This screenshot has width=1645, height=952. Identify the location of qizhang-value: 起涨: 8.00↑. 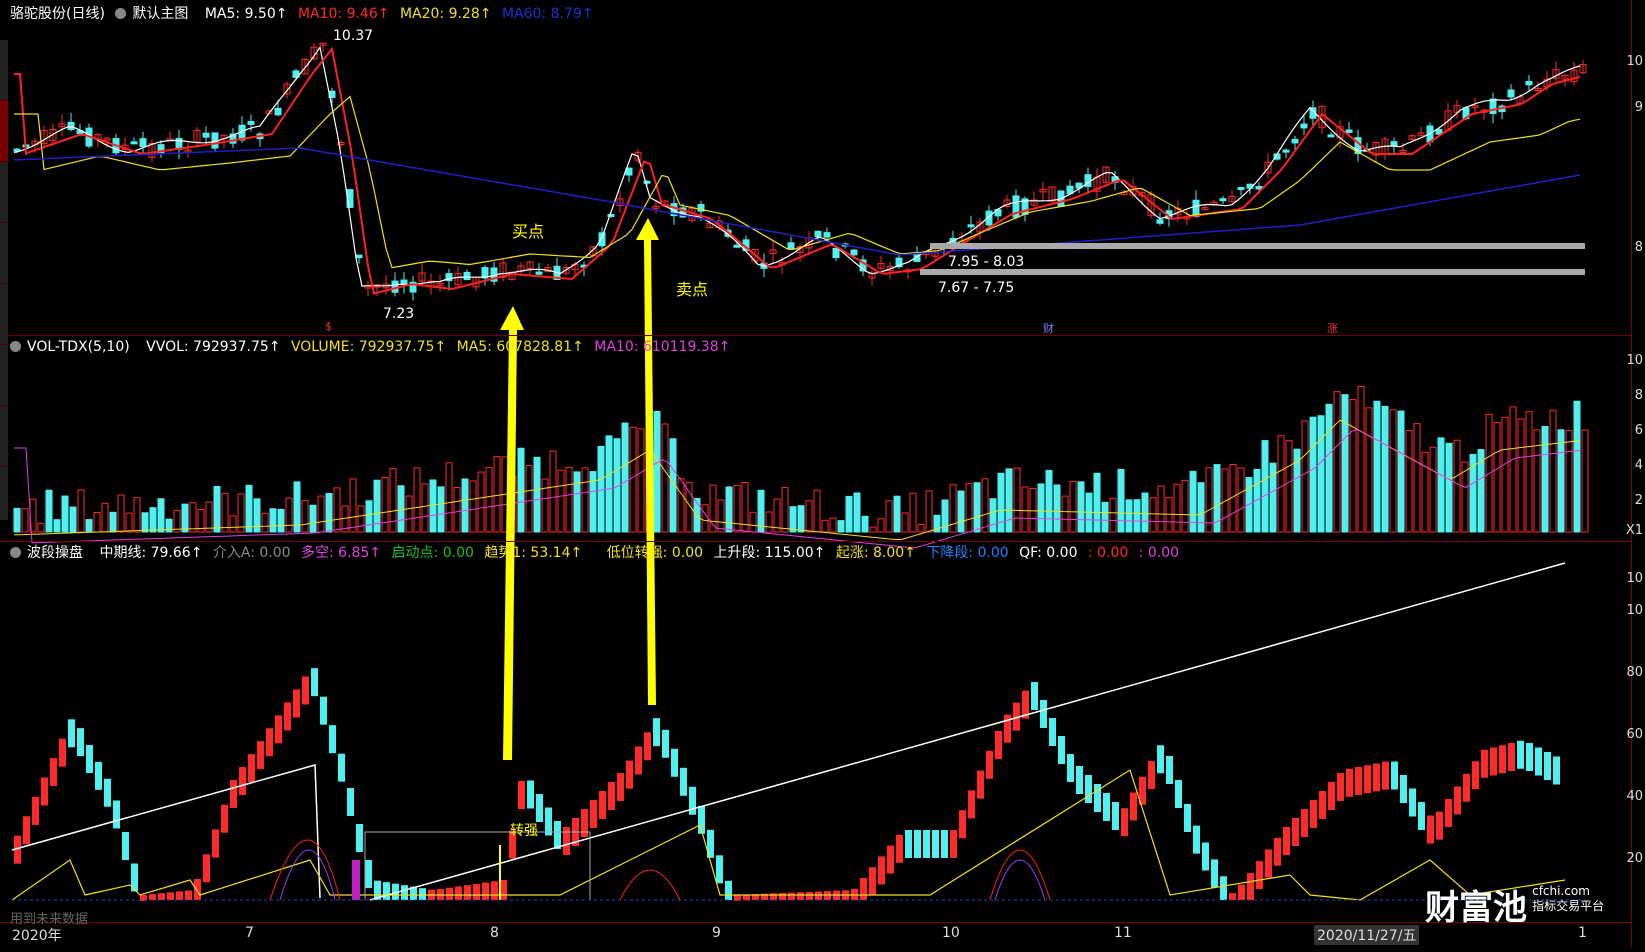
(875, 553).